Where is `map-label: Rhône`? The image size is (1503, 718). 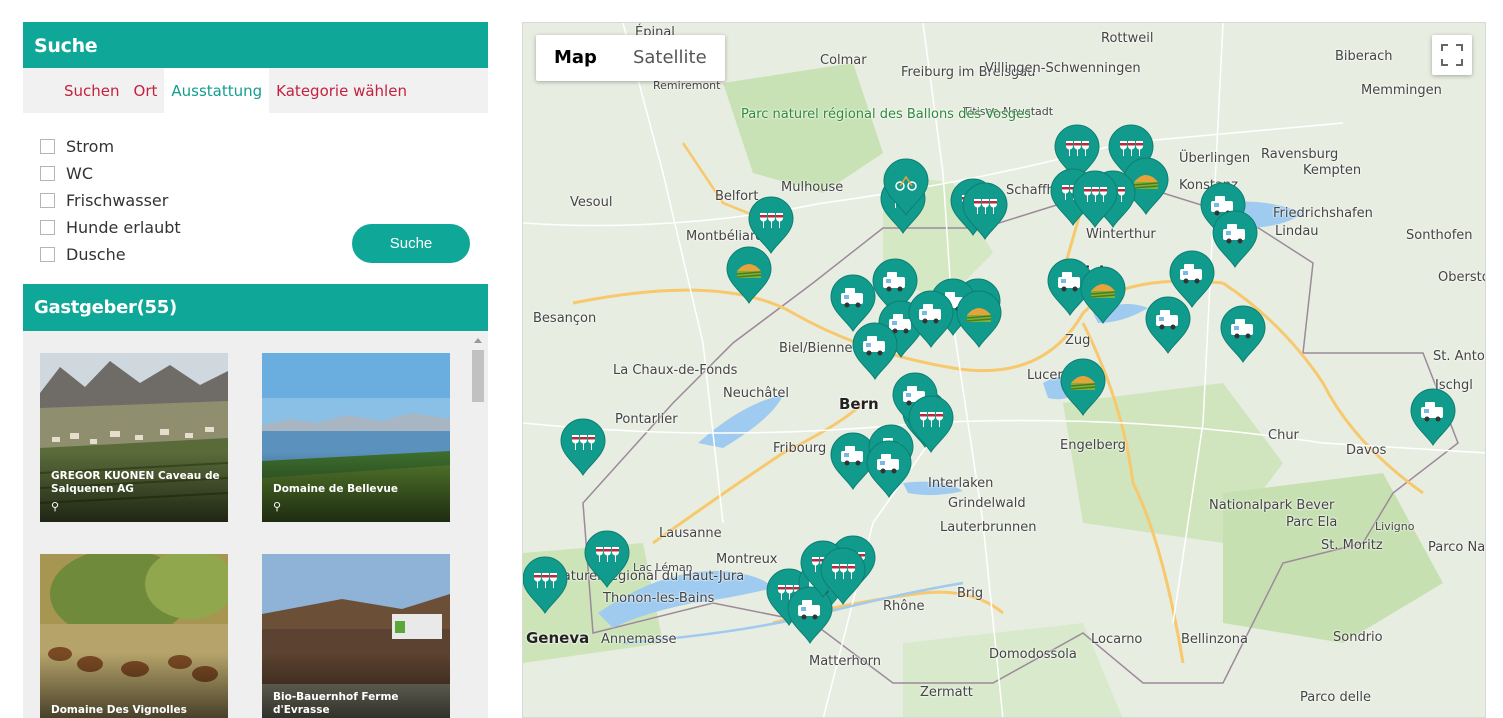 map-label: Rhône is located at coordinates (904, 606).